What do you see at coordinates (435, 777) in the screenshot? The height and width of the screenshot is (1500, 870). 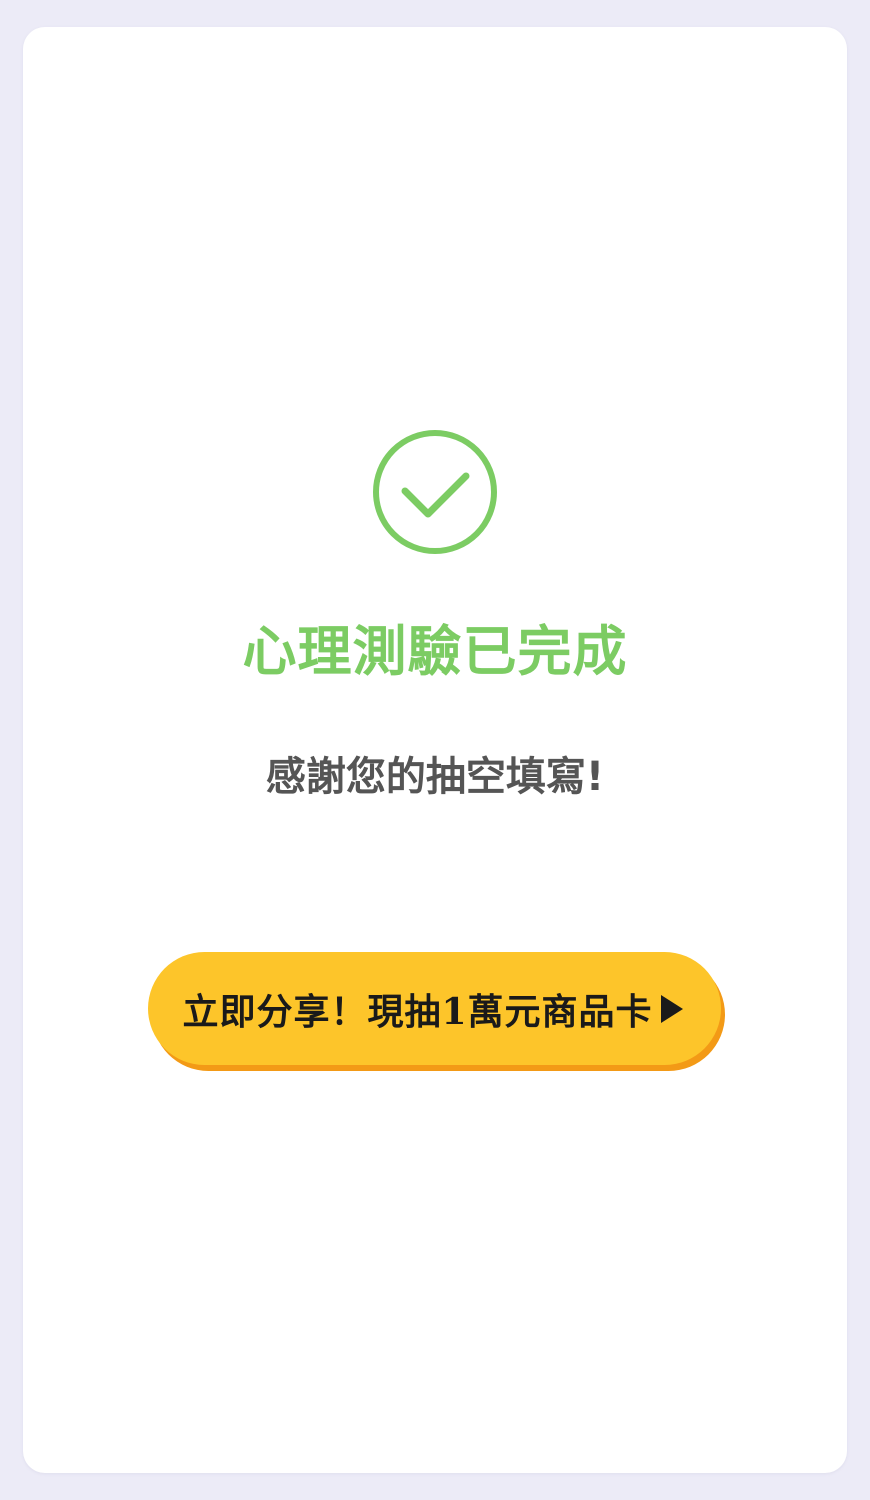 I see `thank-you-message: 感謝您的抽空填寫!` at bounding box center [435, 777].